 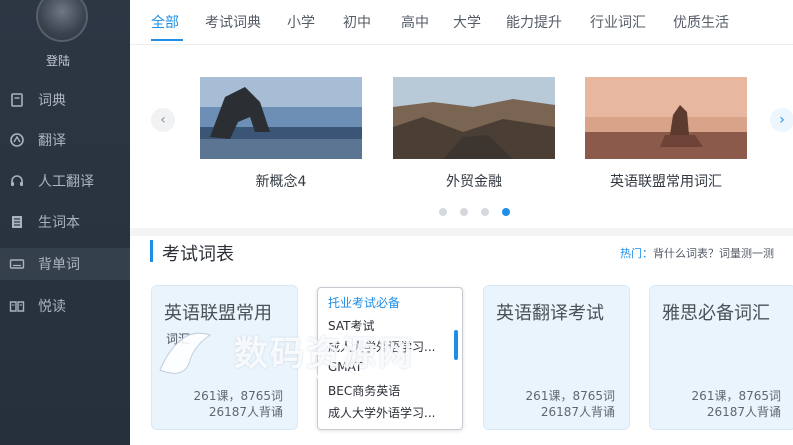 What do you see at coordinates (224, 357) in the screenshot?
I see `wordlist-card: 英语联盟常用 词汇 261课，8765词 26187人背诵` at bounding box center [224, 357].